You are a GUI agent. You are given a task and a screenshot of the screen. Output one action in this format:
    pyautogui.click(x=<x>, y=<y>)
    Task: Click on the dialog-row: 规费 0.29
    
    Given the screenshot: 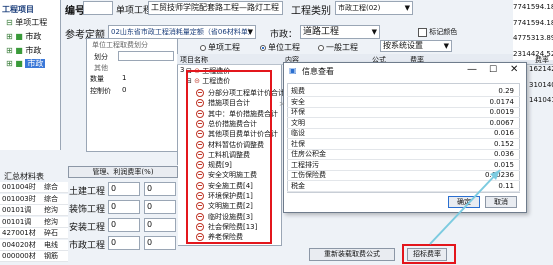 What is the action you would take?
    pyautogui.click(x=403, y=91)
    